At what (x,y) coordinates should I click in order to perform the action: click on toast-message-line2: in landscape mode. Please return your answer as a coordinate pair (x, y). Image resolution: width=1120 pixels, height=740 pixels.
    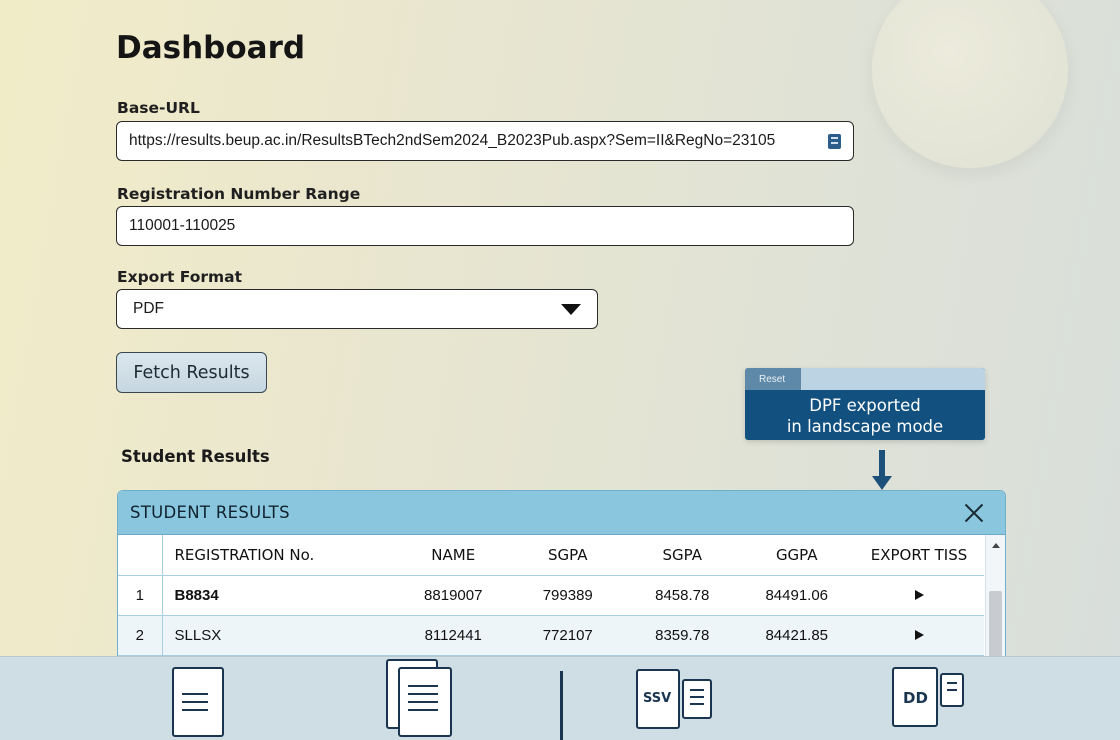
    Looking at the image, I should click on (865, 426).